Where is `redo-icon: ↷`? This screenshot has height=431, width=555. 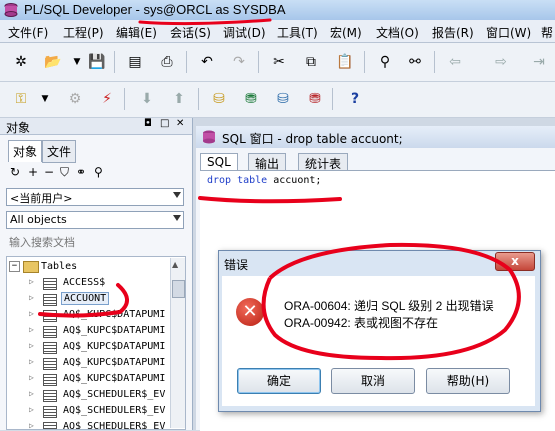 redo-icon: ↷ is located at coordinates (239, 62).